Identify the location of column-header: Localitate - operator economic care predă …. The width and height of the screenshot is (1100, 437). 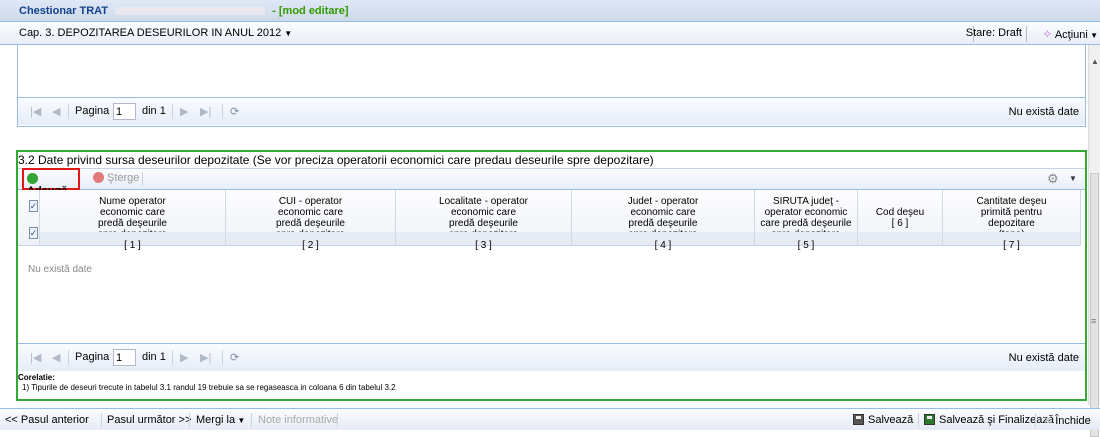
(484, 220).